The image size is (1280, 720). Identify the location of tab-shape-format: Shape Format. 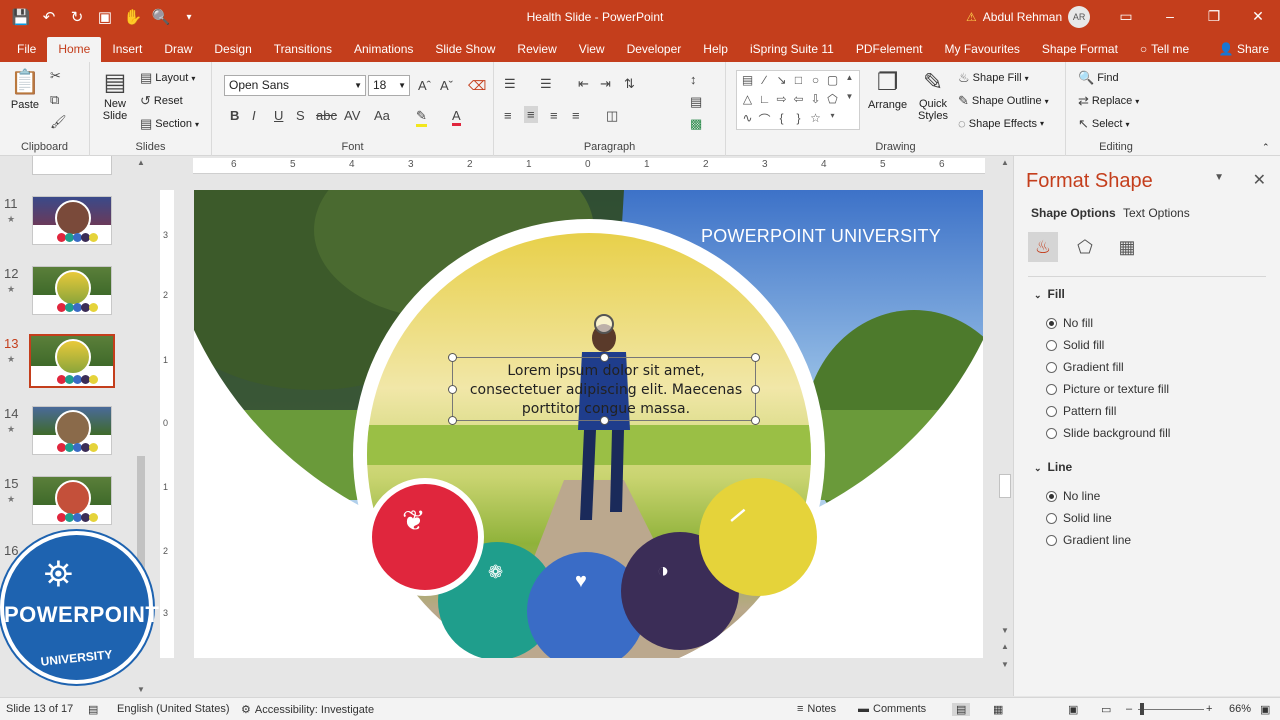
(1080, 49).